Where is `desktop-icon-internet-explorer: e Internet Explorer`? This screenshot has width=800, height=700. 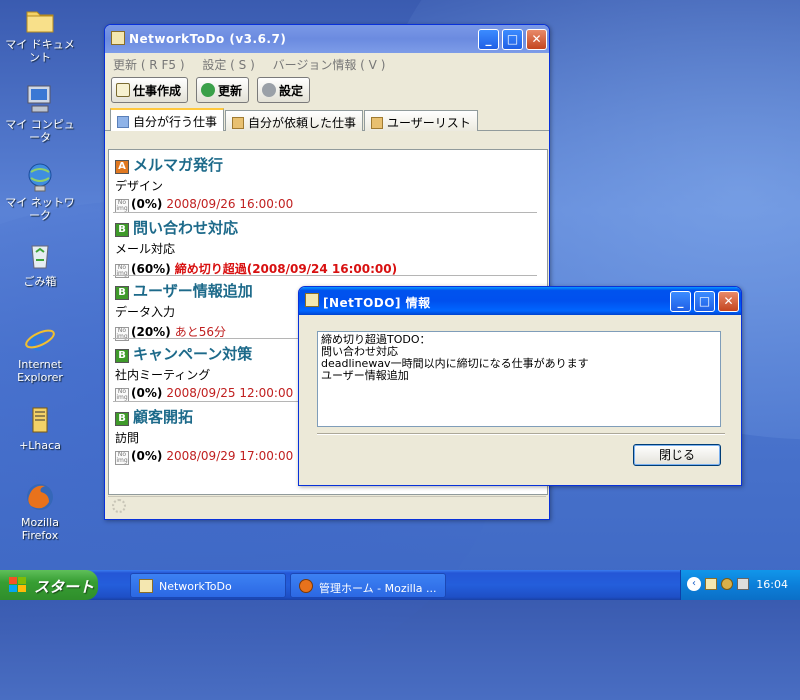
desktop-icon-internet-explorer: e Internet Explorer is located at coordinates (40, 353).